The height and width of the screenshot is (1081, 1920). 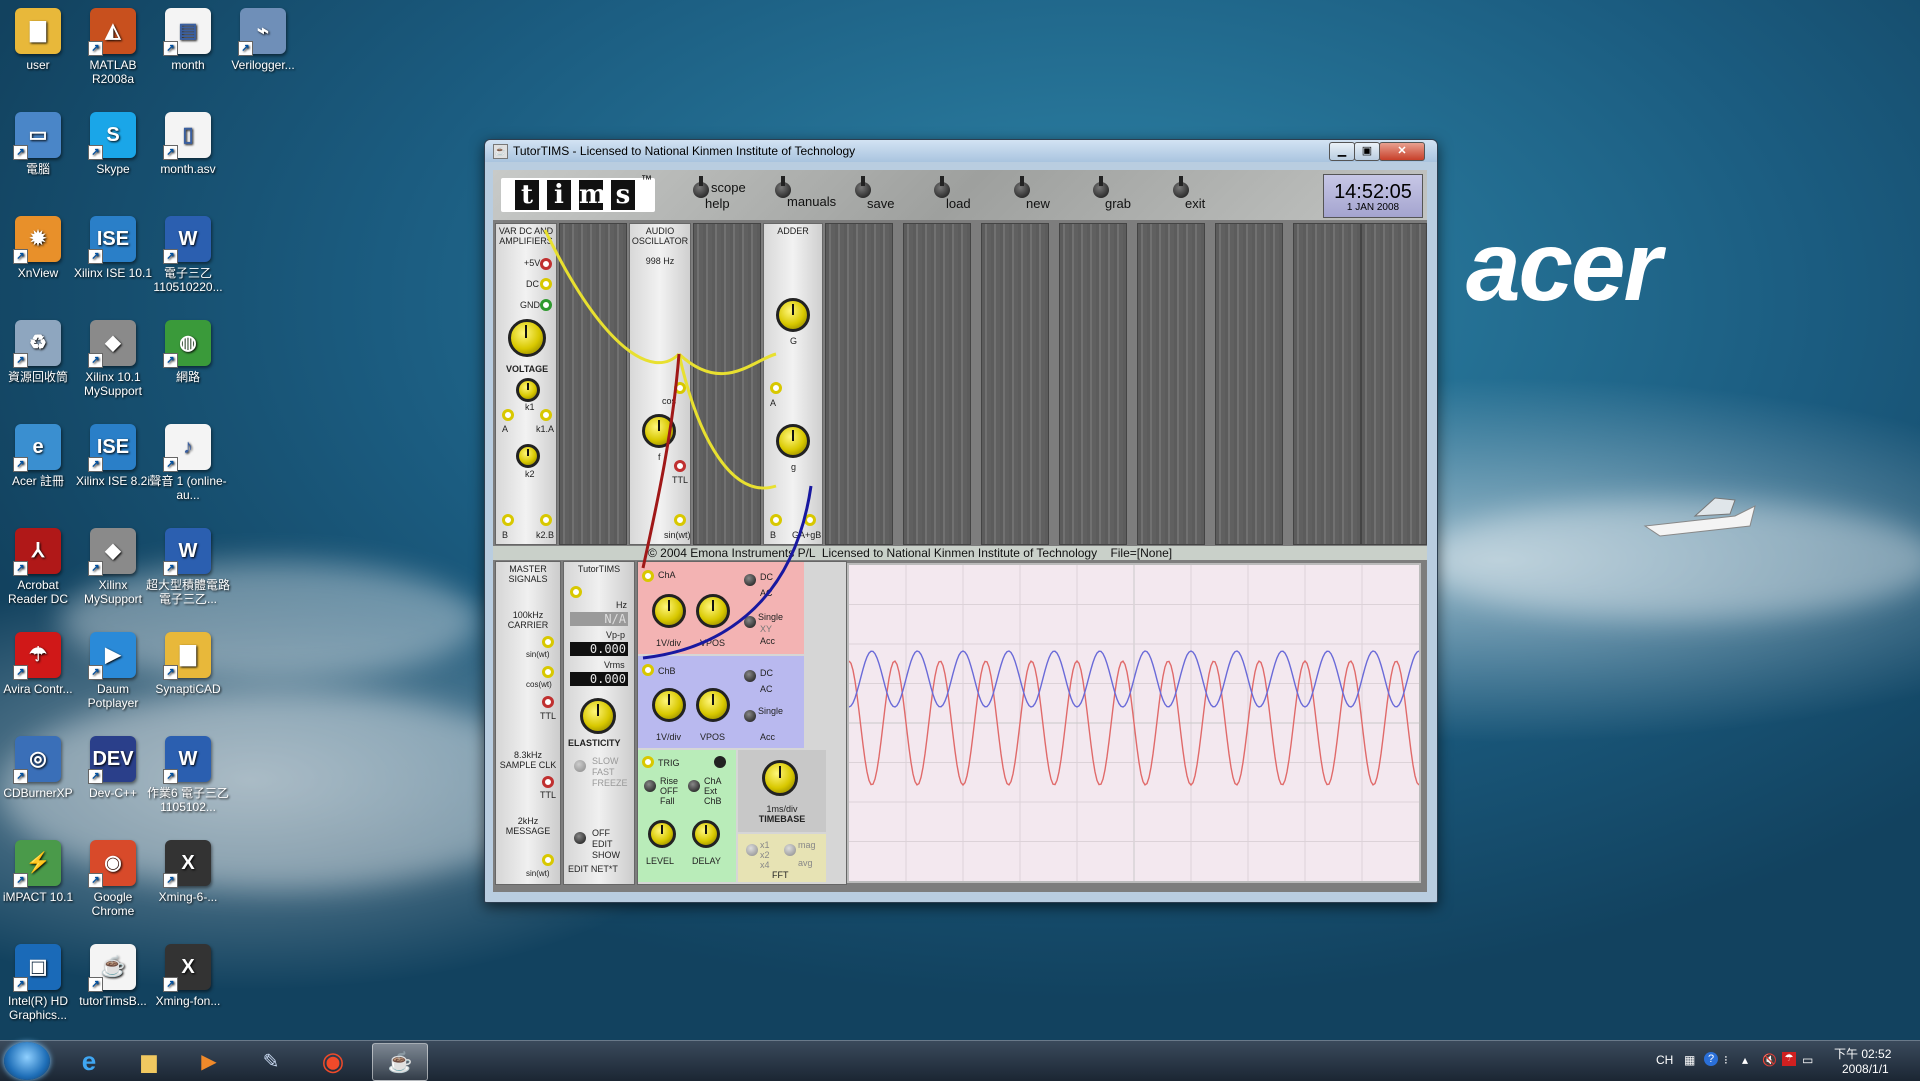 What do you see at coordinates (546, 520) in the screenshot?
I see `k2b-output-socket` at bounding box center [546, 520].